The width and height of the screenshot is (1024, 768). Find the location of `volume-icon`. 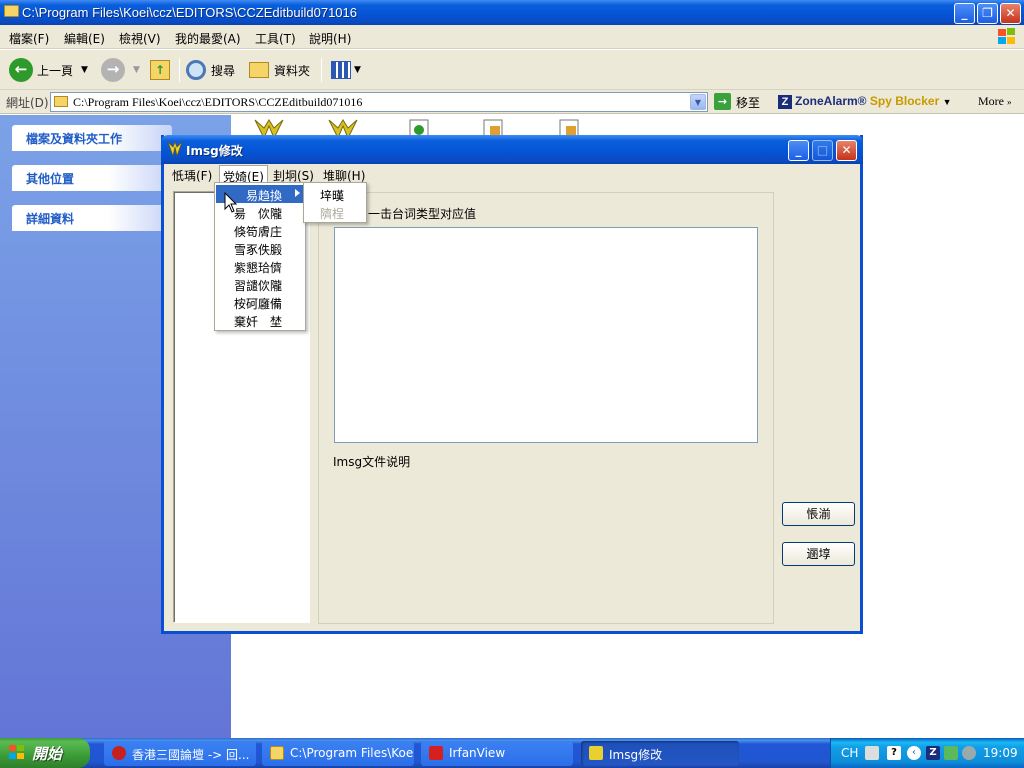

volume-icon is located at coordinates (969, 753).